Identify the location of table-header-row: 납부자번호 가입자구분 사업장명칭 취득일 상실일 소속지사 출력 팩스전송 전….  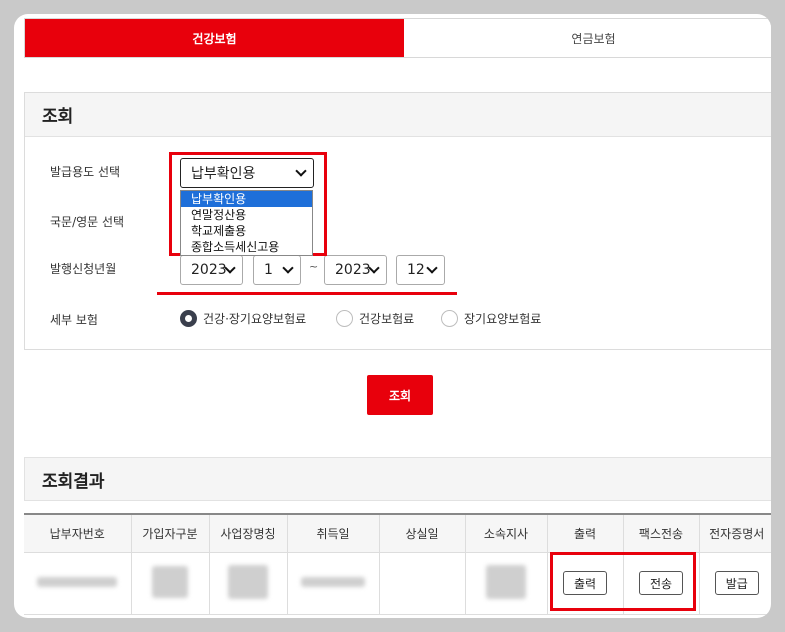
(397, 533).